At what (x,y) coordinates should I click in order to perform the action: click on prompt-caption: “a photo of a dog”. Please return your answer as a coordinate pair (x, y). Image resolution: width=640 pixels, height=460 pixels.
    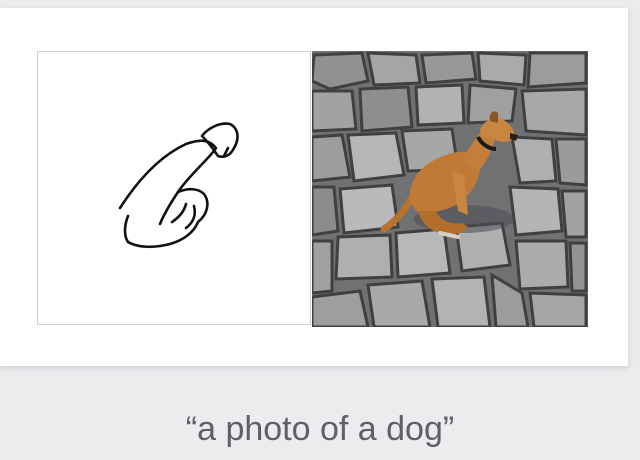
    Looking at the image, I should click on (320, 429).